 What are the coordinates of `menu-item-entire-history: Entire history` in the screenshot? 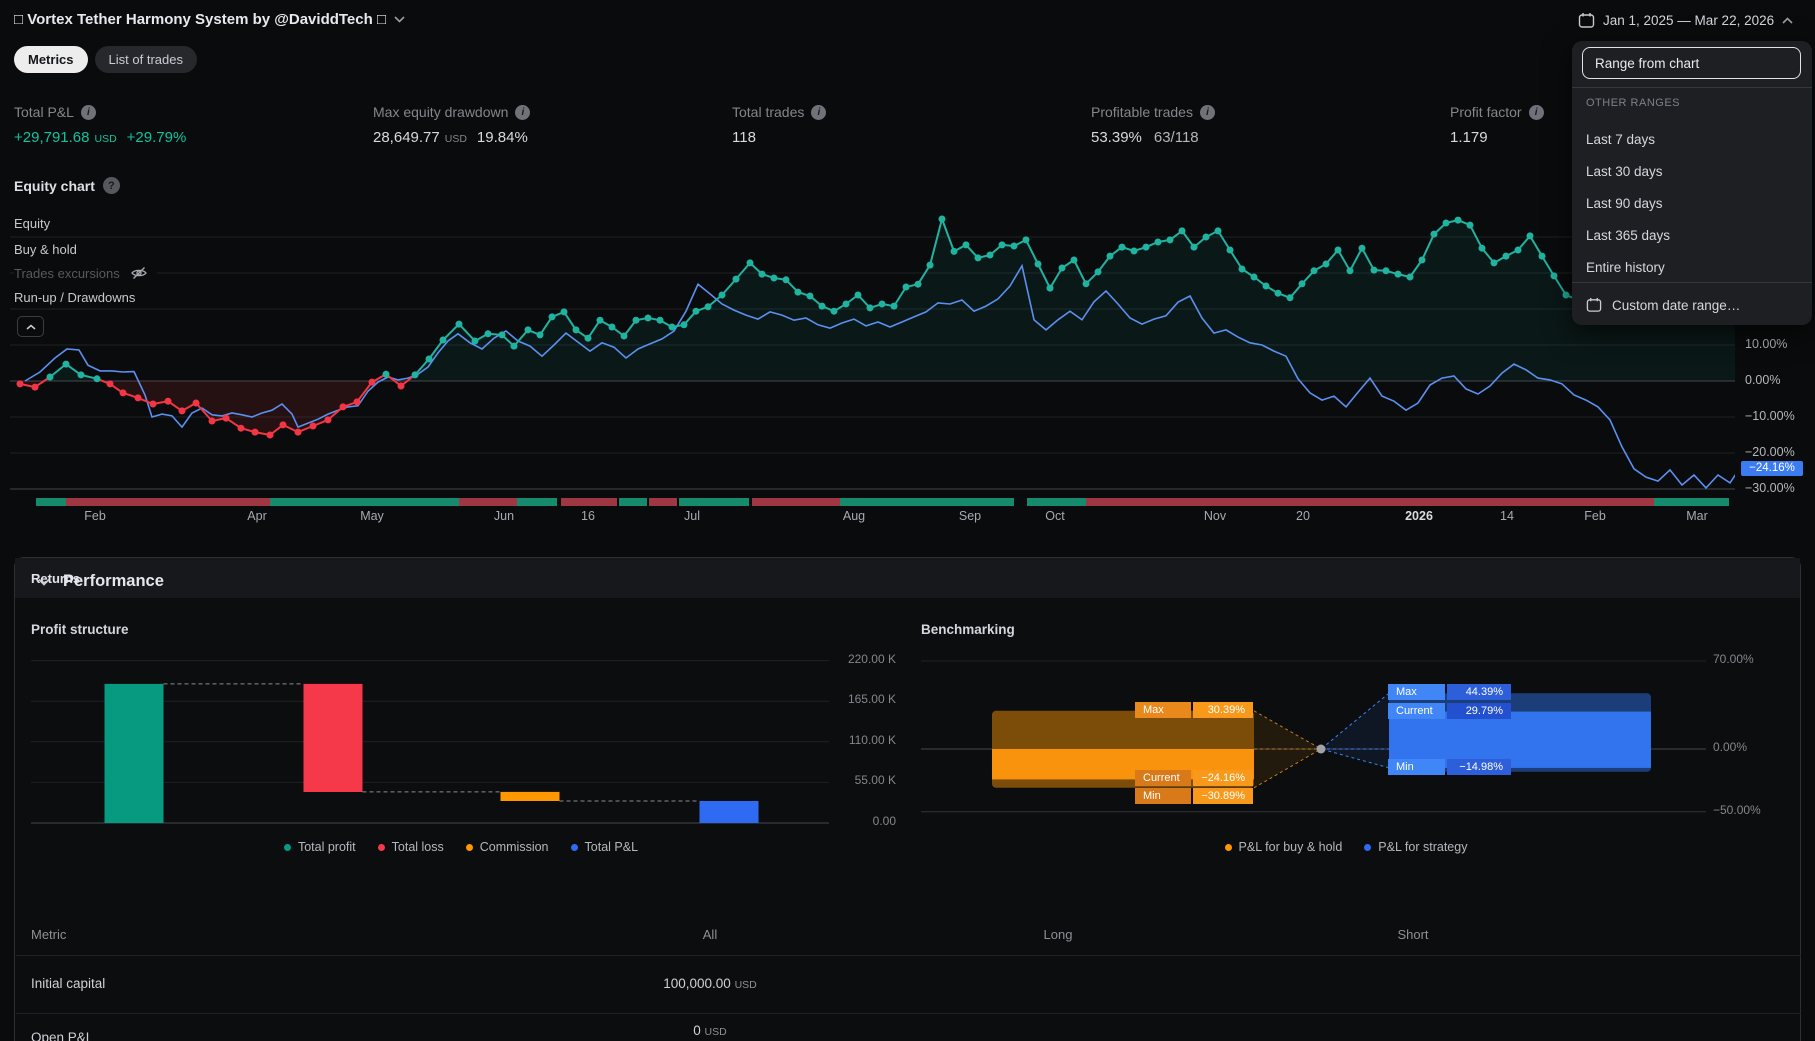 It's located at (1692, 267).